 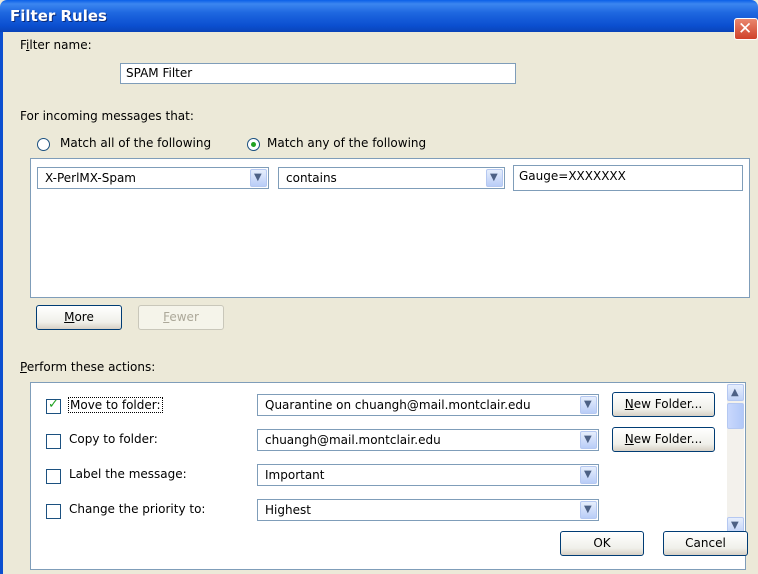 I want to click on move-to-folder-checkbox: ✓, so click(x=53, y=405).